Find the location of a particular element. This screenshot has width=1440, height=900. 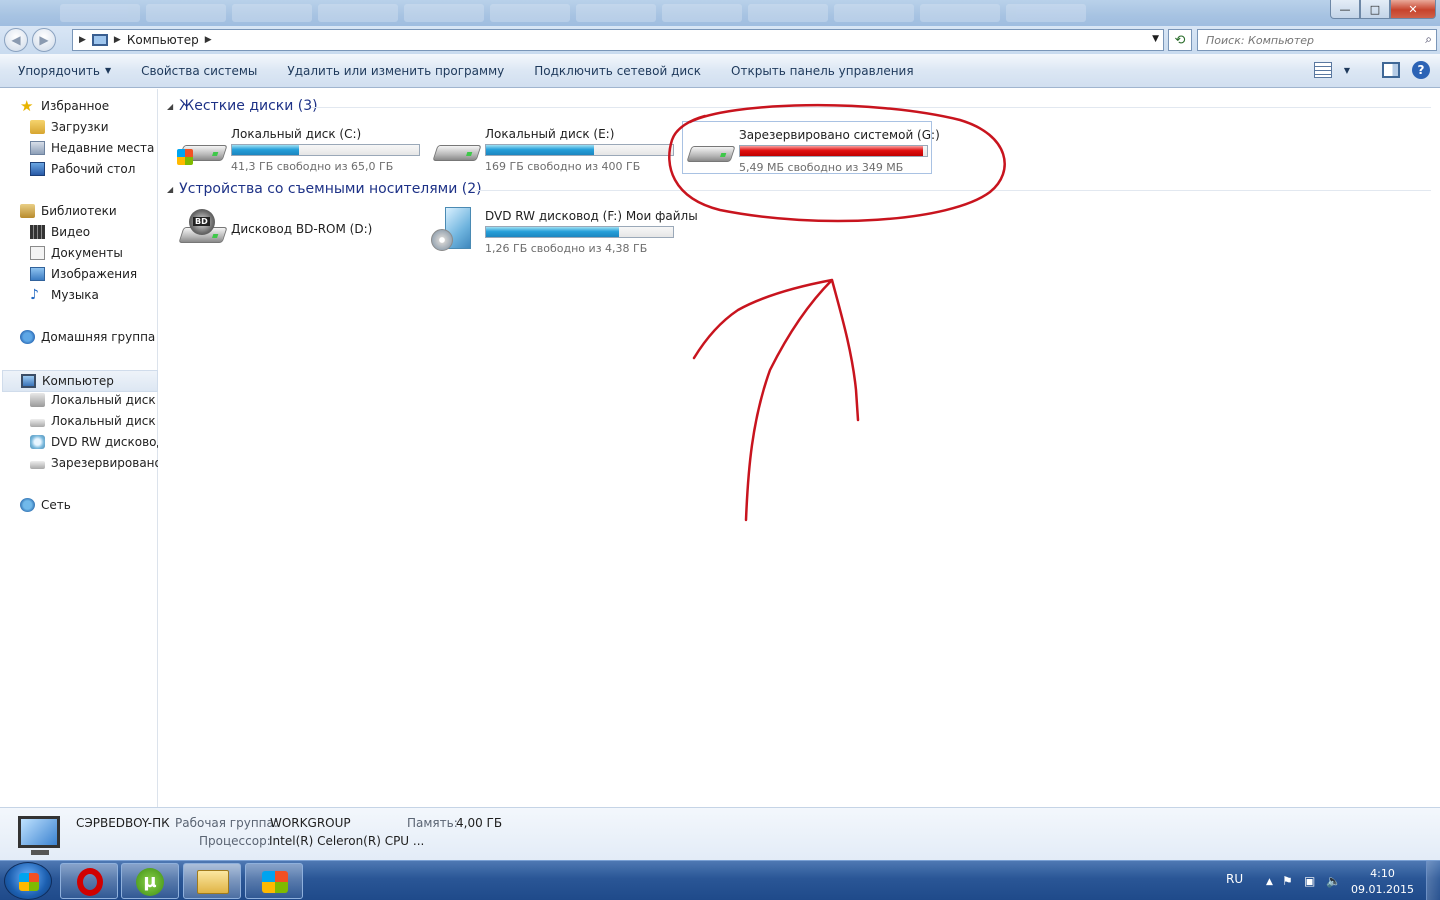

preview-pane-icon is located at coordinates (1391, 70).